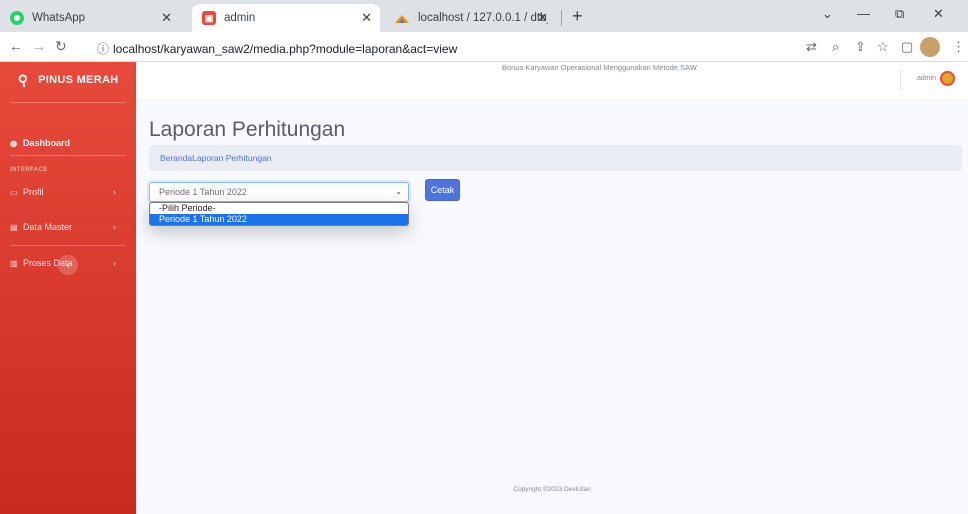  I want to click on sidebar-item-data-master: ▤ Data Master ›, so click(68, 227).